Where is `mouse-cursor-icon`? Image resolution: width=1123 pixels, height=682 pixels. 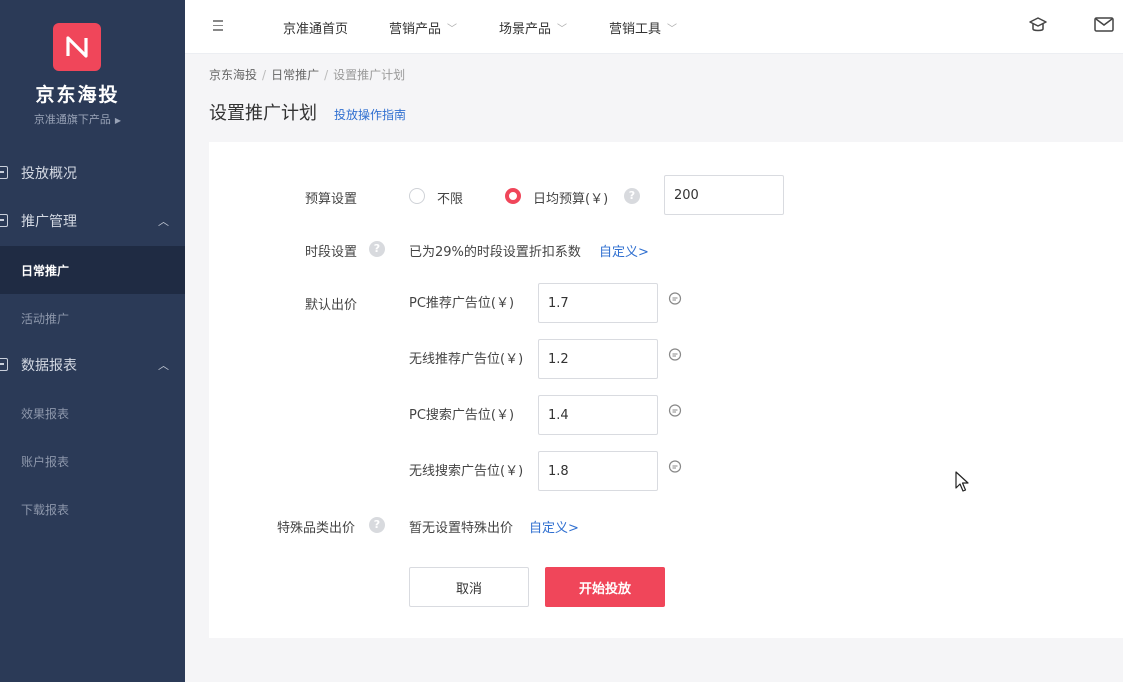 mouse-cursor-icon is located at coordinates (962, 481).